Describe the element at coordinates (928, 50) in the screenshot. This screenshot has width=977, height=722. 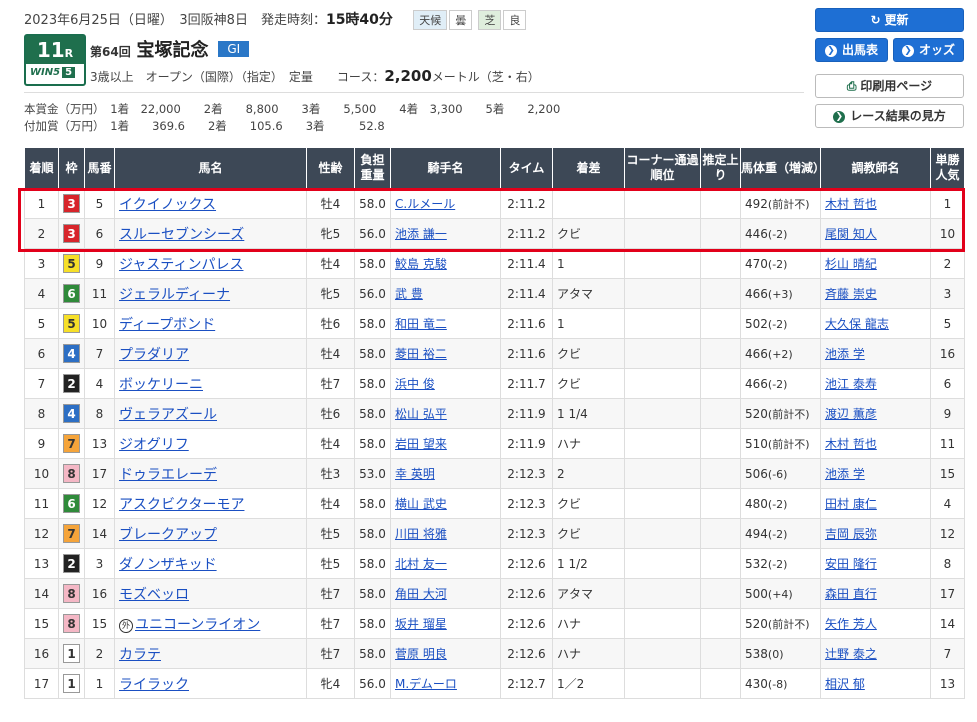
I see `odds-button: ❯ オッズ` at that location.